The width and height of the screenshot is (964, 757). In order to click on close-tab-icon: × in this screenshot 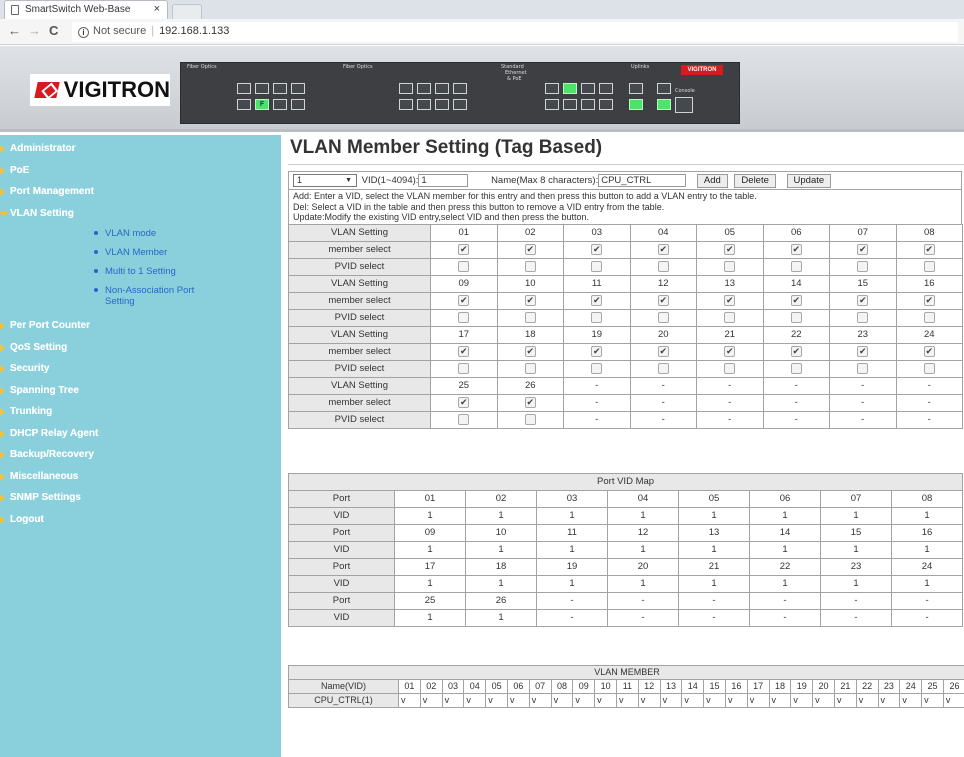, I will do `click(157, 9)`.